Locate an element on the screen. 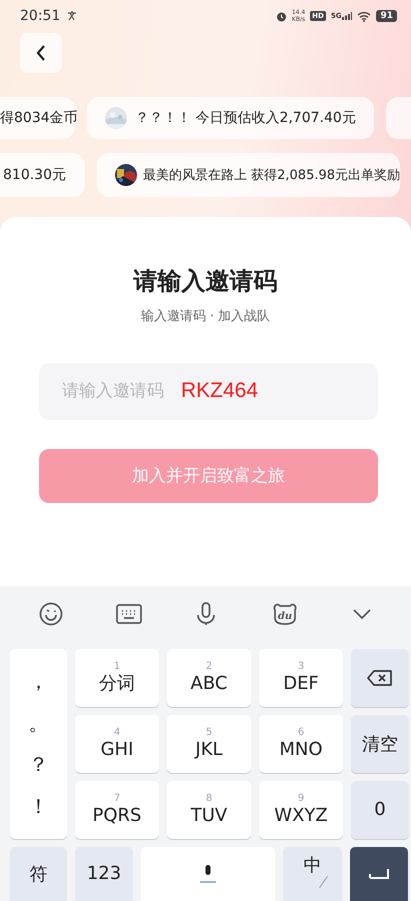 Image resolution: width=411 pixels, height=901 pixels. clear-key: 清空 is located at coordinates (380, 743).